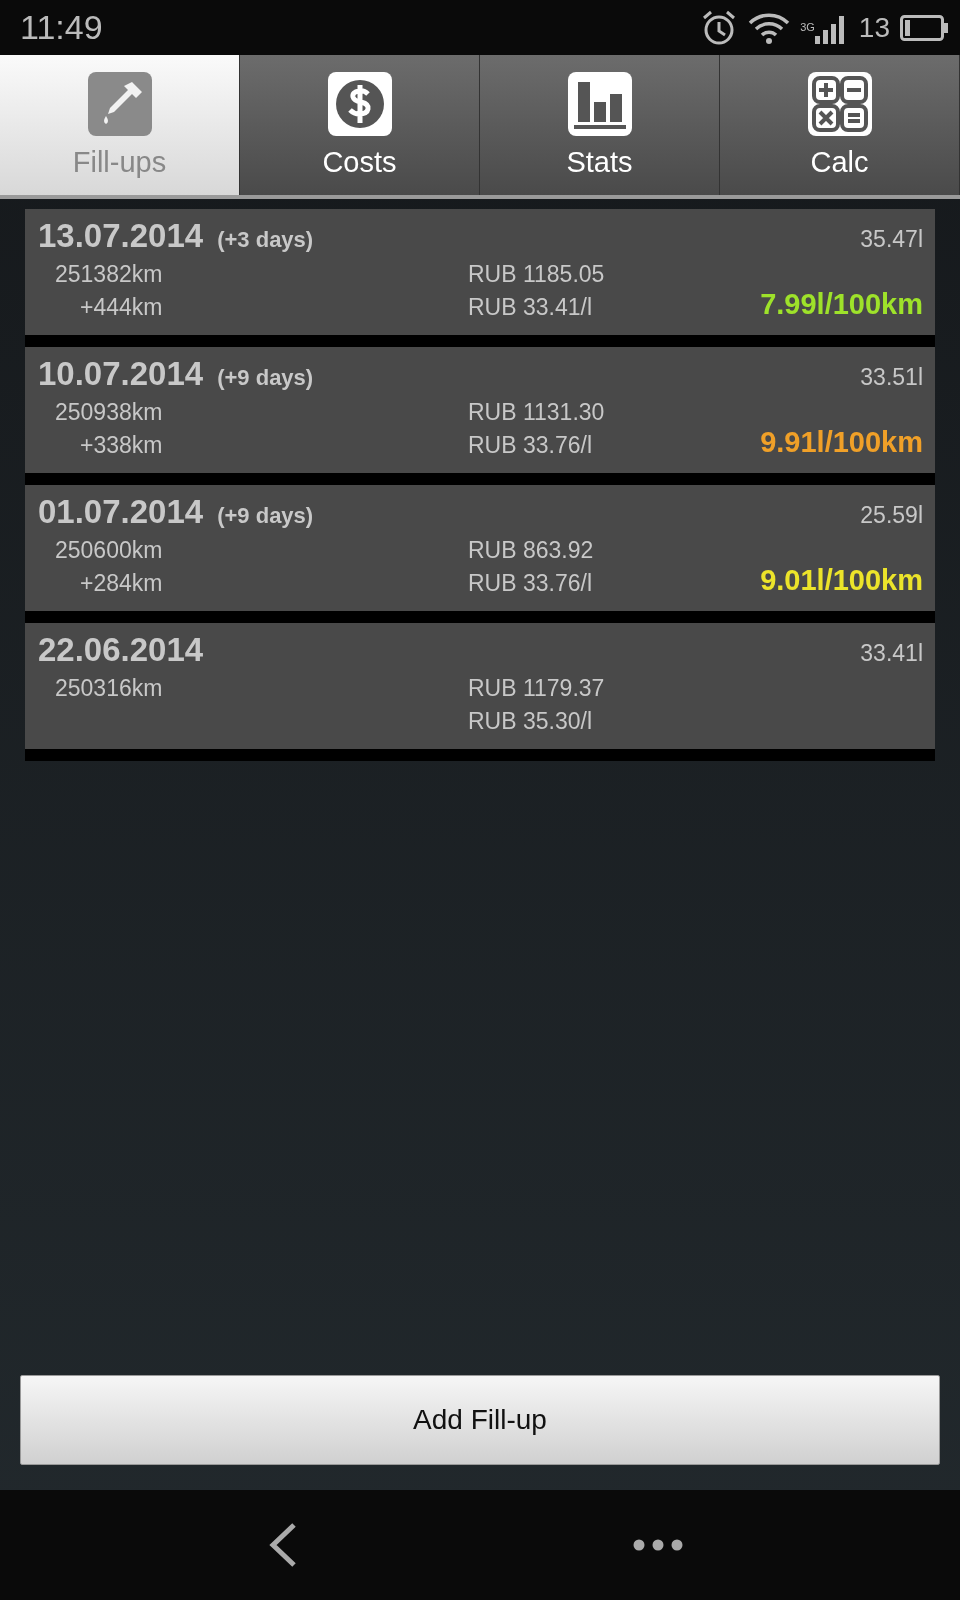  Describe the element at coordinates (121, 445) in the screenshot. I see `distance-driven: +338km` at that location.